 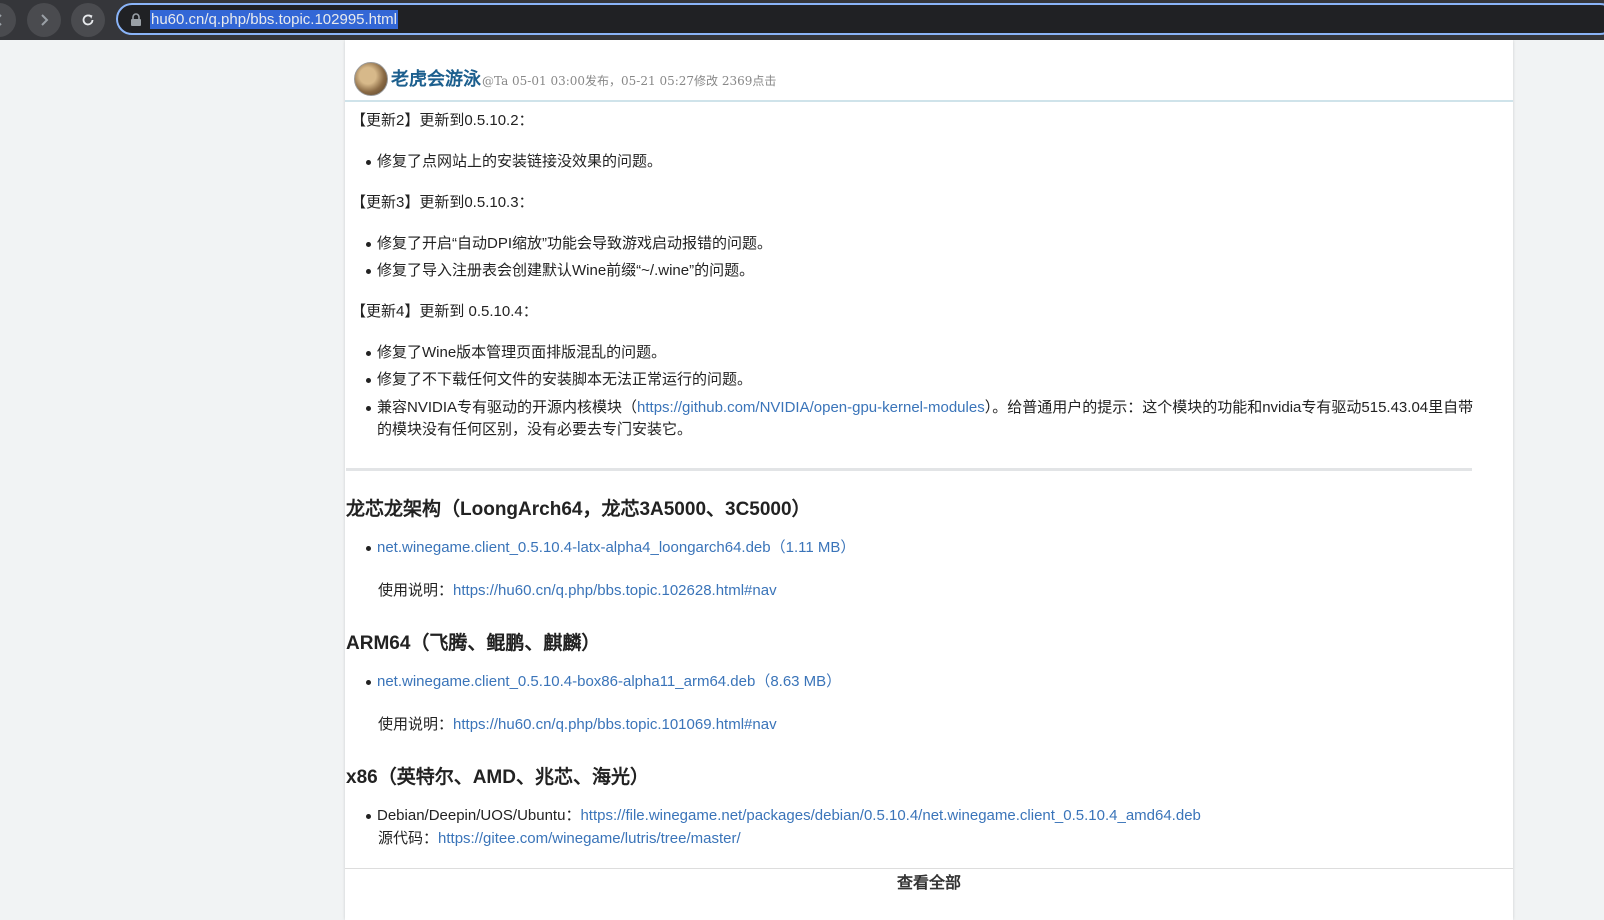 I want to click on browser-toolbar: hu60.cn/q.php/bbs.topic.102995.html, so click(x=802, y=20).